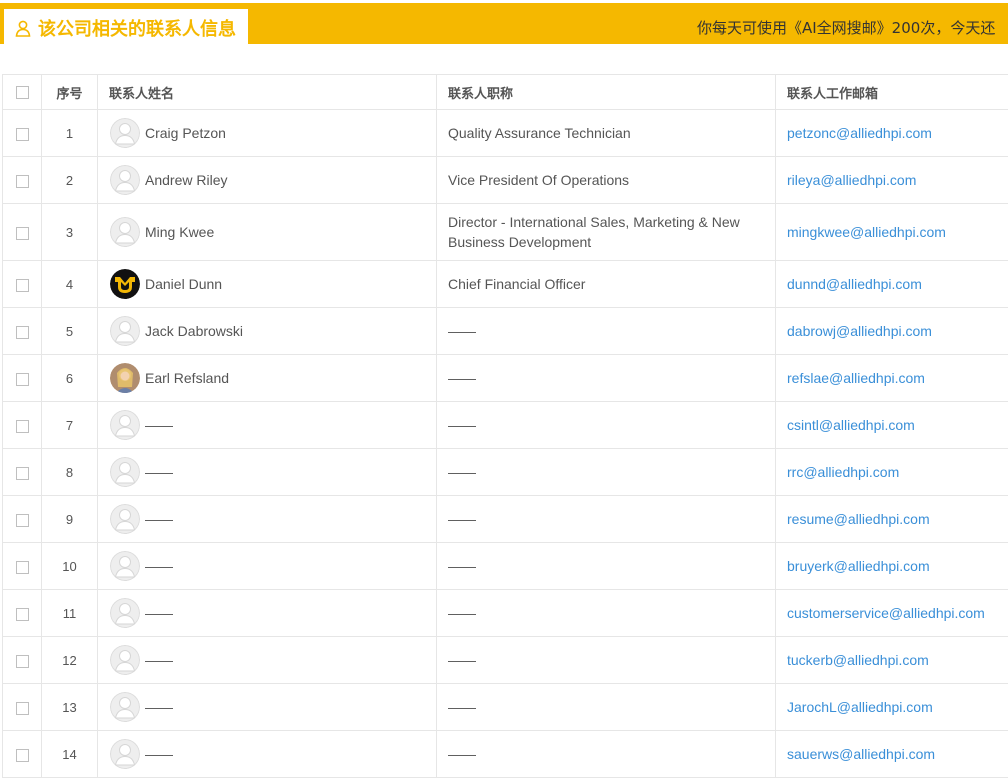 Image resolution: width=1008 pixels, height=778 pixels. What do you see at coordinates (858, 566) in the screenshot?
I see `contact-email-link: bruyerk@alliedhpi.com` at bounding box center [858, 566].